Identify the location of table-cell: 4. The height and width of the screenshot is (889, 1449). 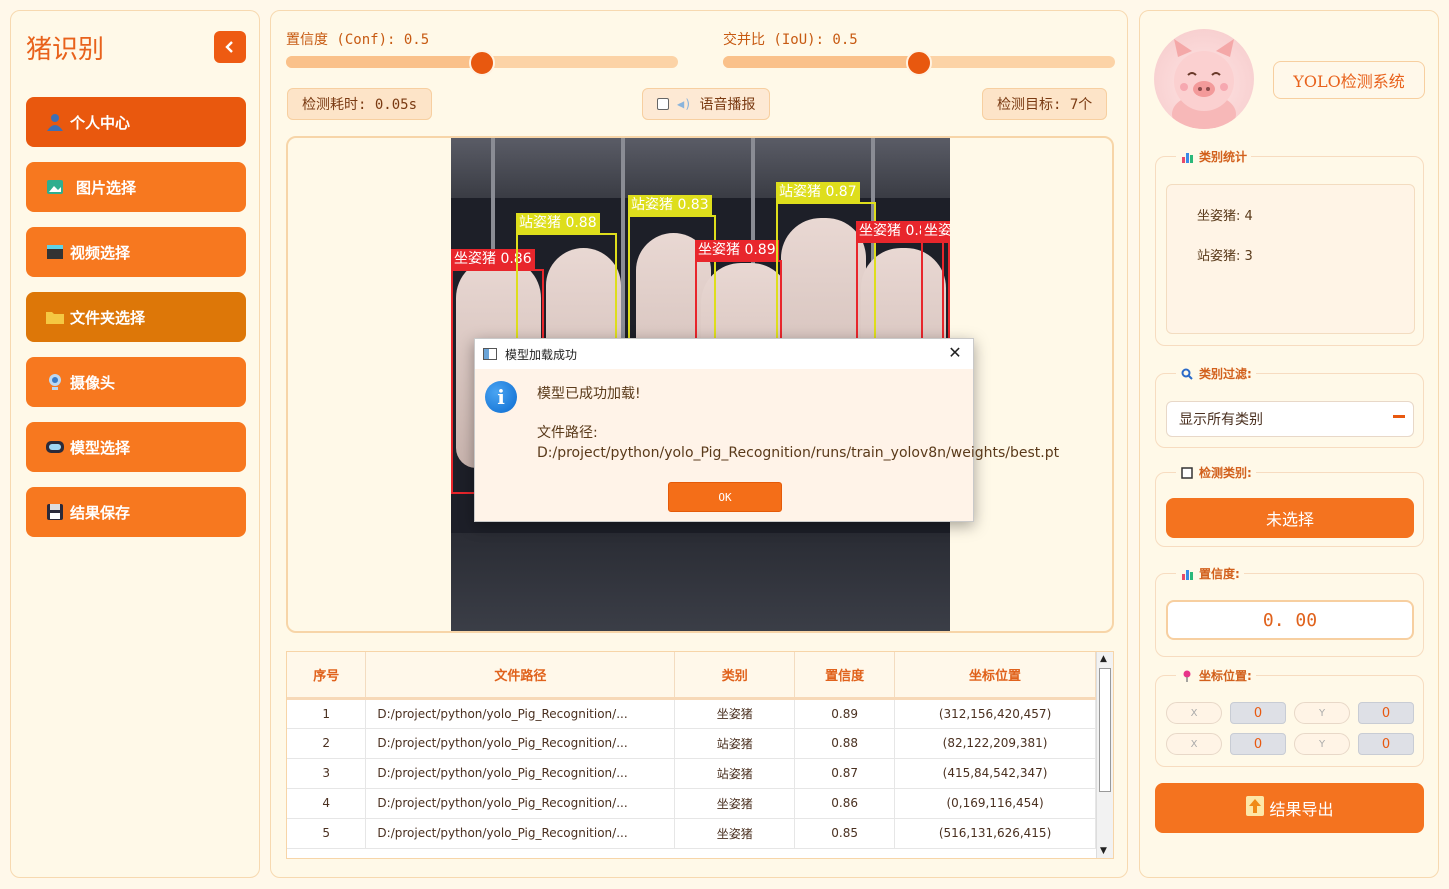
(327, 803).